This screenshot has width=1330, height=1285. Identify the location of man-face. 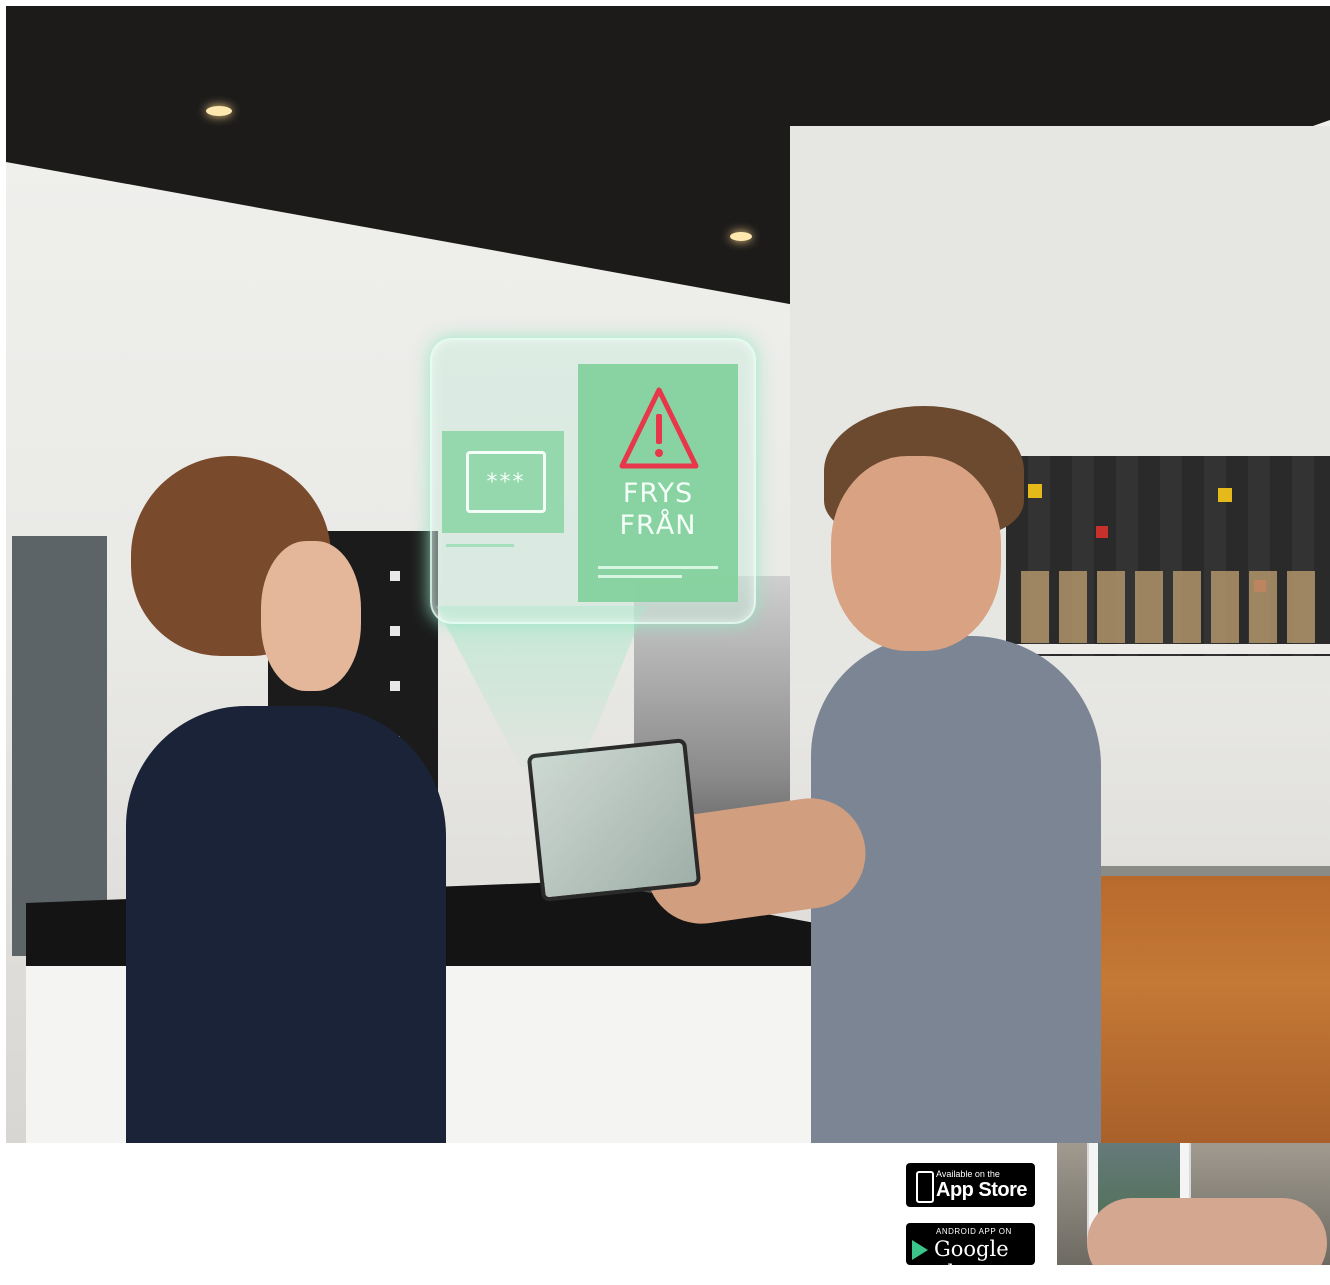
(916, 553).